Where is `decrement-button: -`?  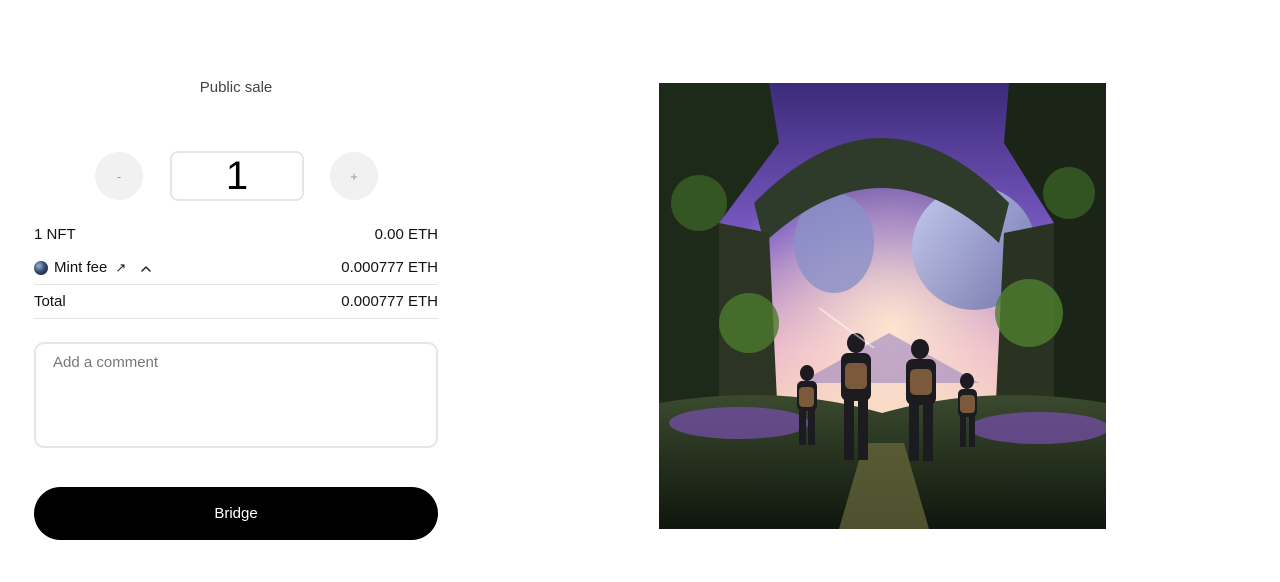
decrement-button: - is located at coordinates (119, 176).